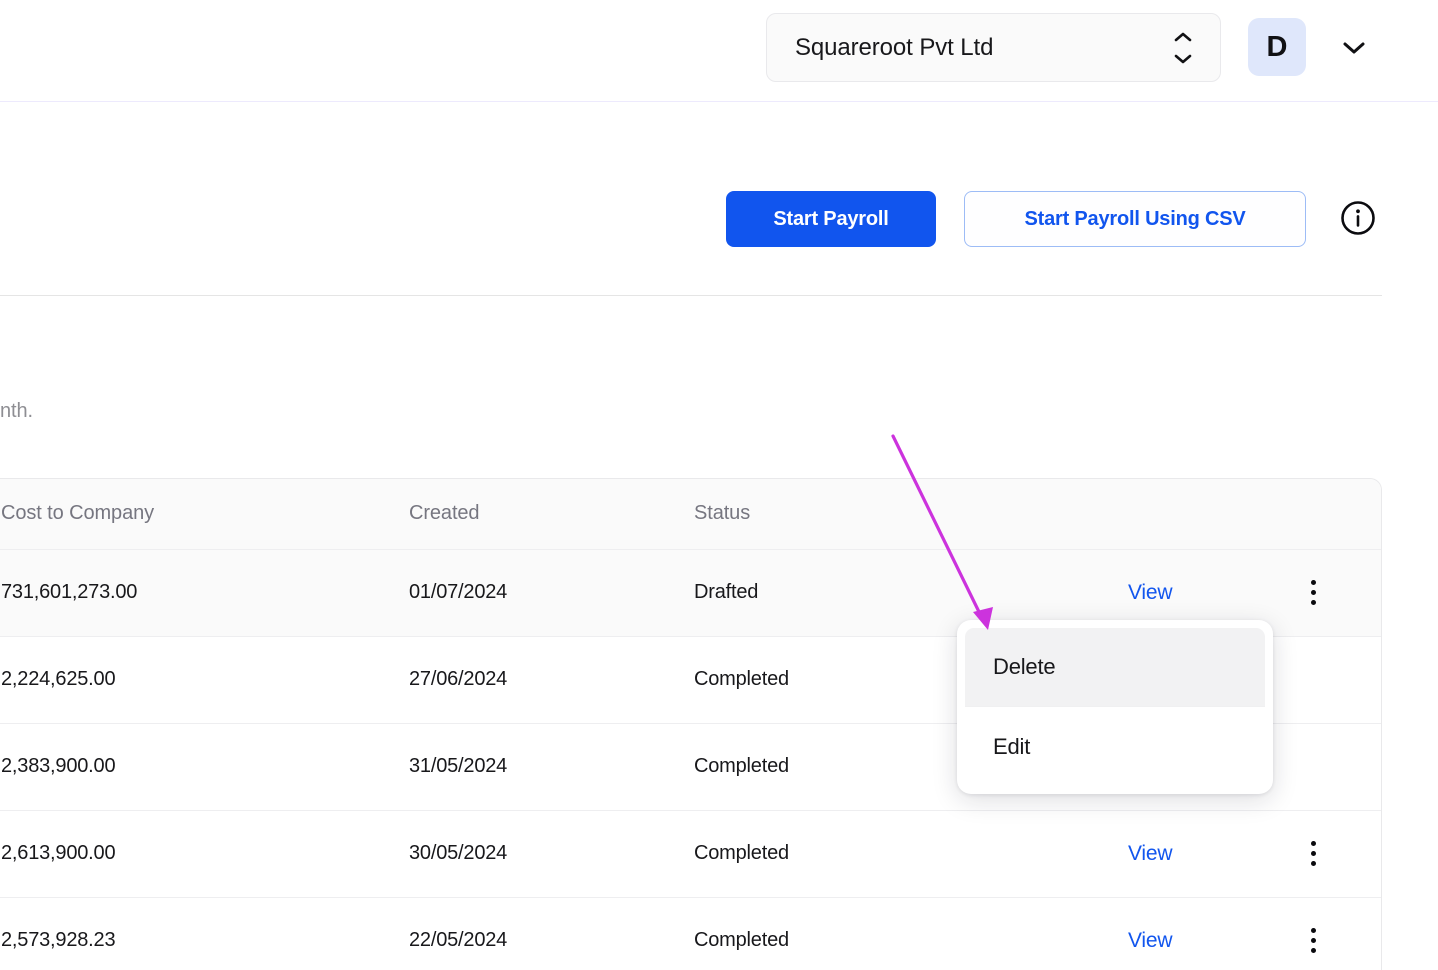  I want to click on start-payroll-button: Start Payroll, so click(831, 219).